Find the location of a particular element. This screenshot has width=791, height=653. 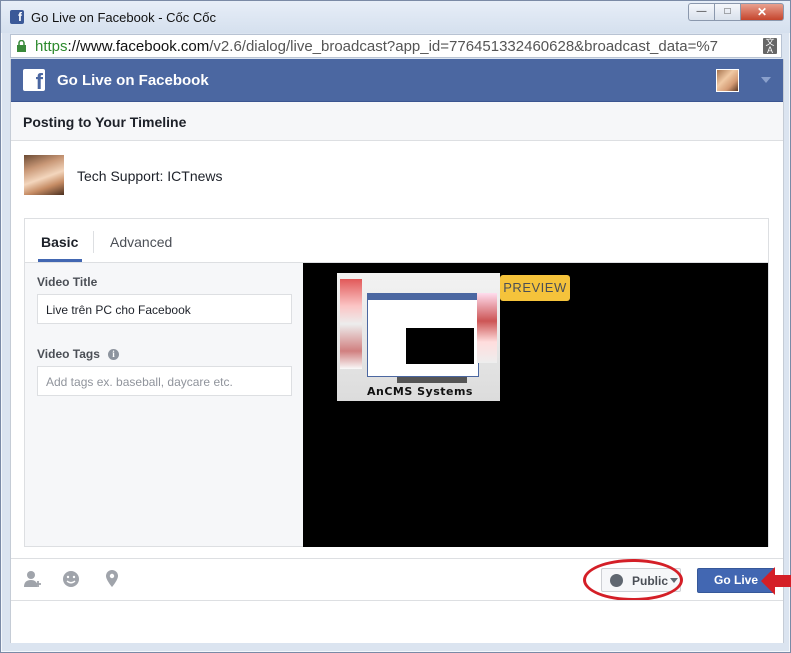

tag-people-icon is located at coordinates (33, 579).